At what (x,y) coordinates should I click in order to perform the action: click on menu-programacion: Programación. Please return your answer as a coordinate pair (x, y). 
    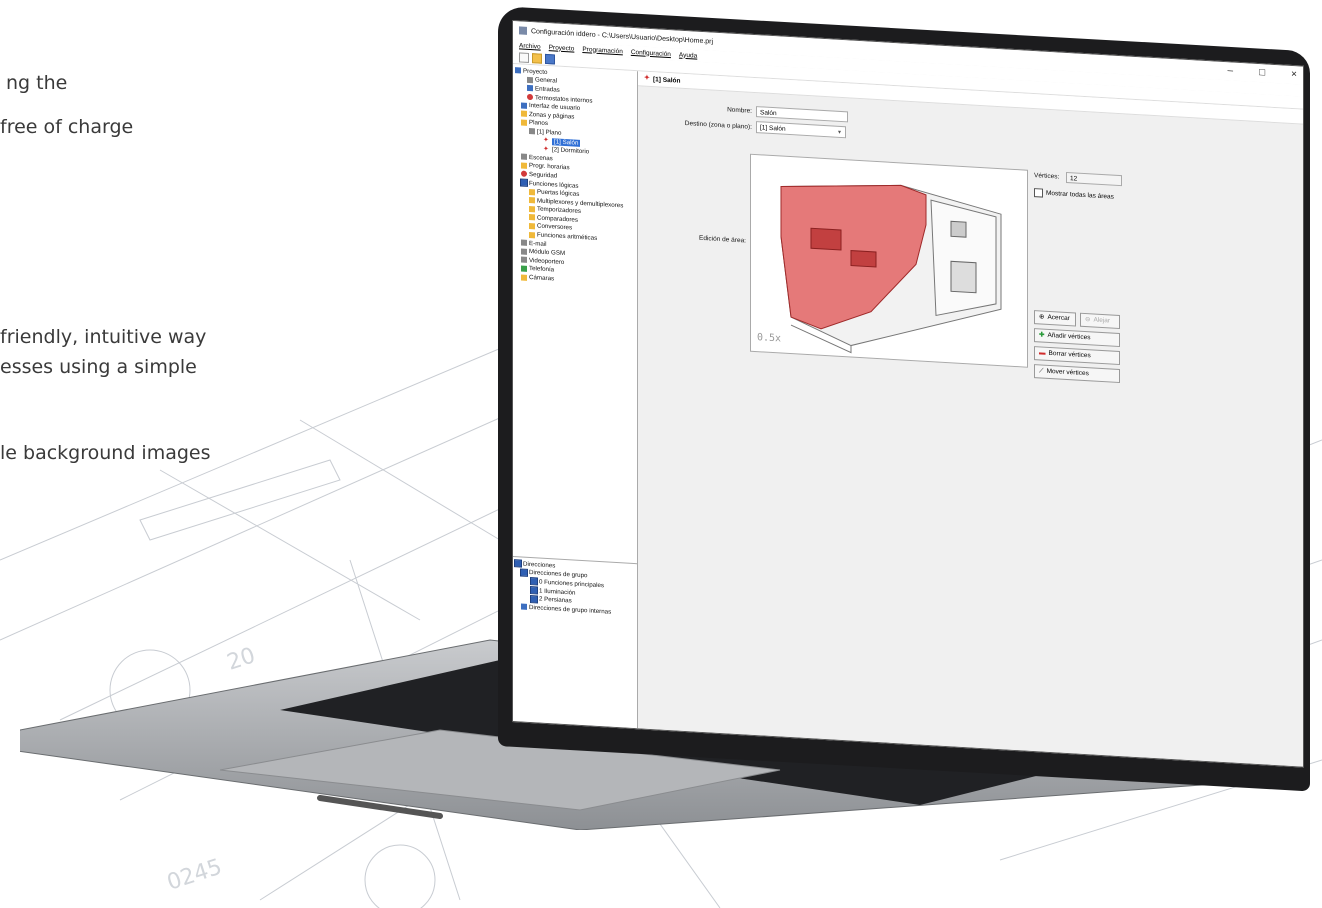
    Looking at the image, I should click on (602, 50).